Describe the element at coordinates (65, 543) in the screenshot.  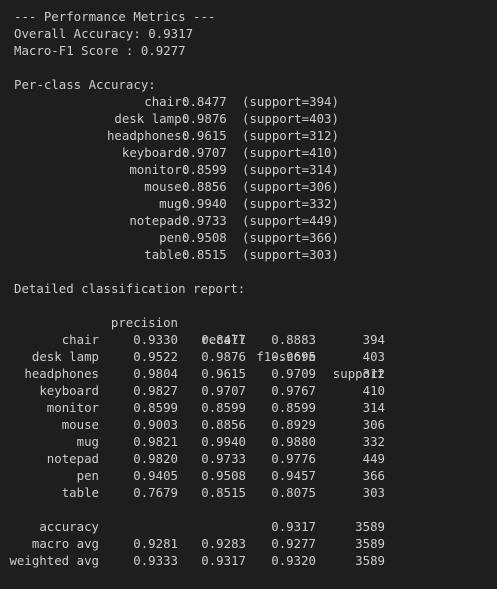
I see `row-label: macro avg` at that location.